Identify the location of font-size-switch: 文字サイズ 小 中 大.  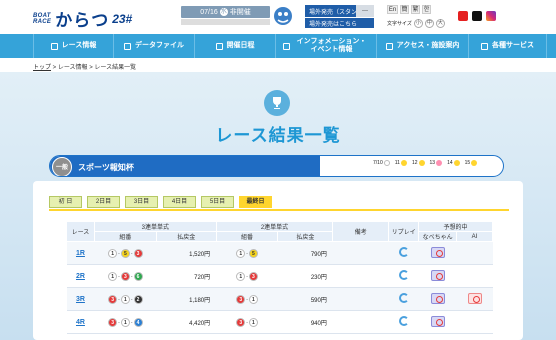
(416, 23).